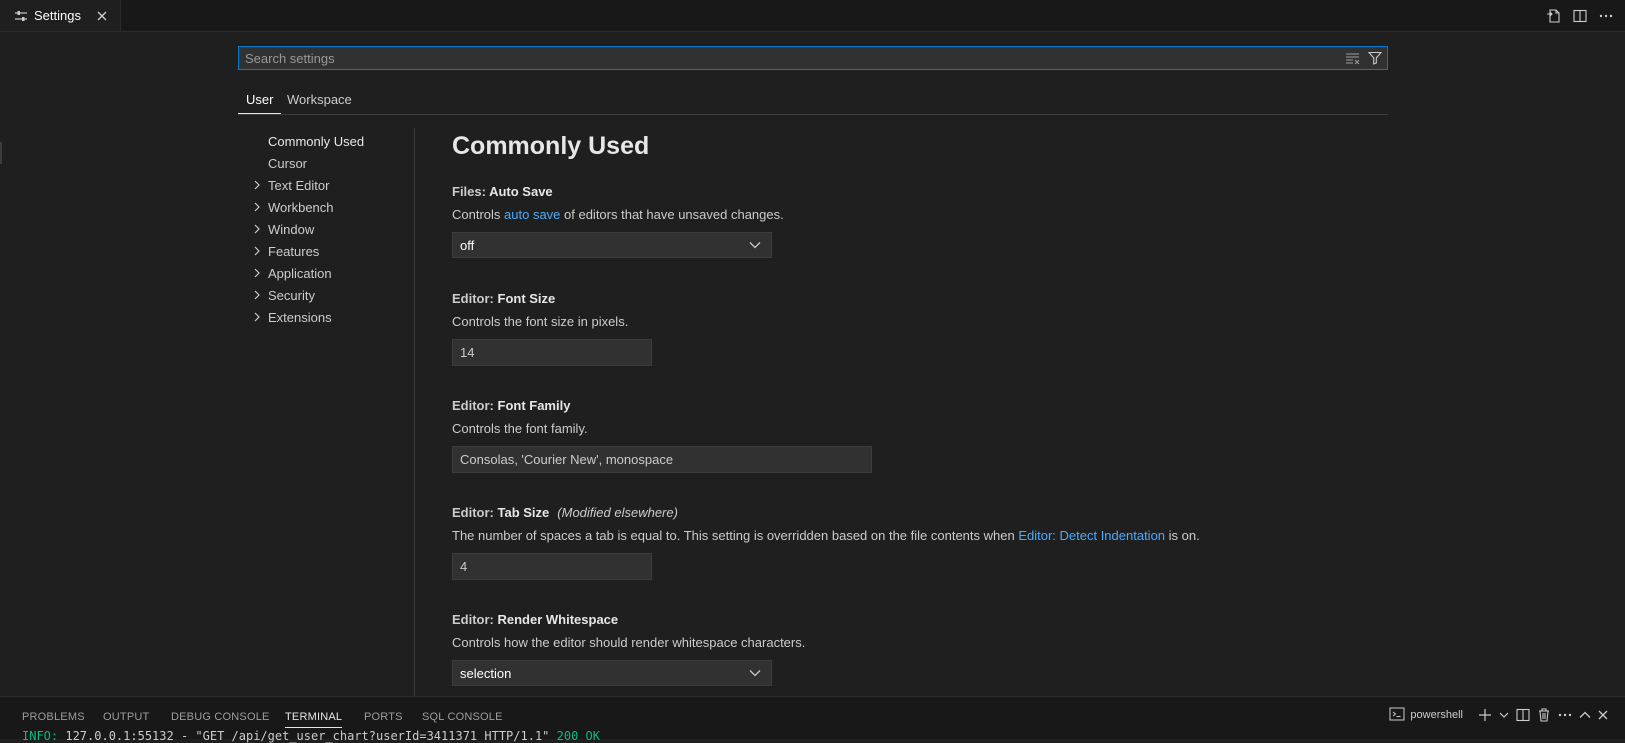  Describe the element at coordinates (902, 191) in the screenshot. I see `setting-title: Files: Auto Save` at that location.